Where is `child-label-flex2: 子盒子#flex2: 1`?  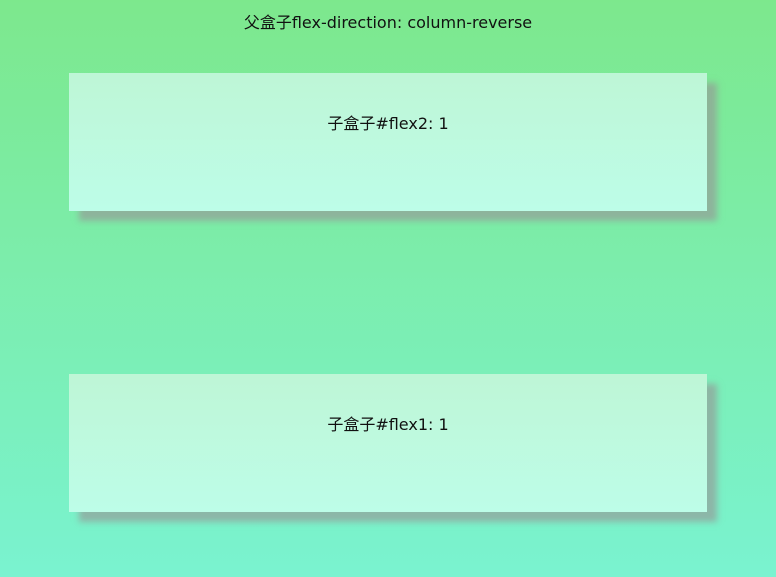
child-label-flex2: 子盒子#flex2: 1 is located at coordinates (388, 123).